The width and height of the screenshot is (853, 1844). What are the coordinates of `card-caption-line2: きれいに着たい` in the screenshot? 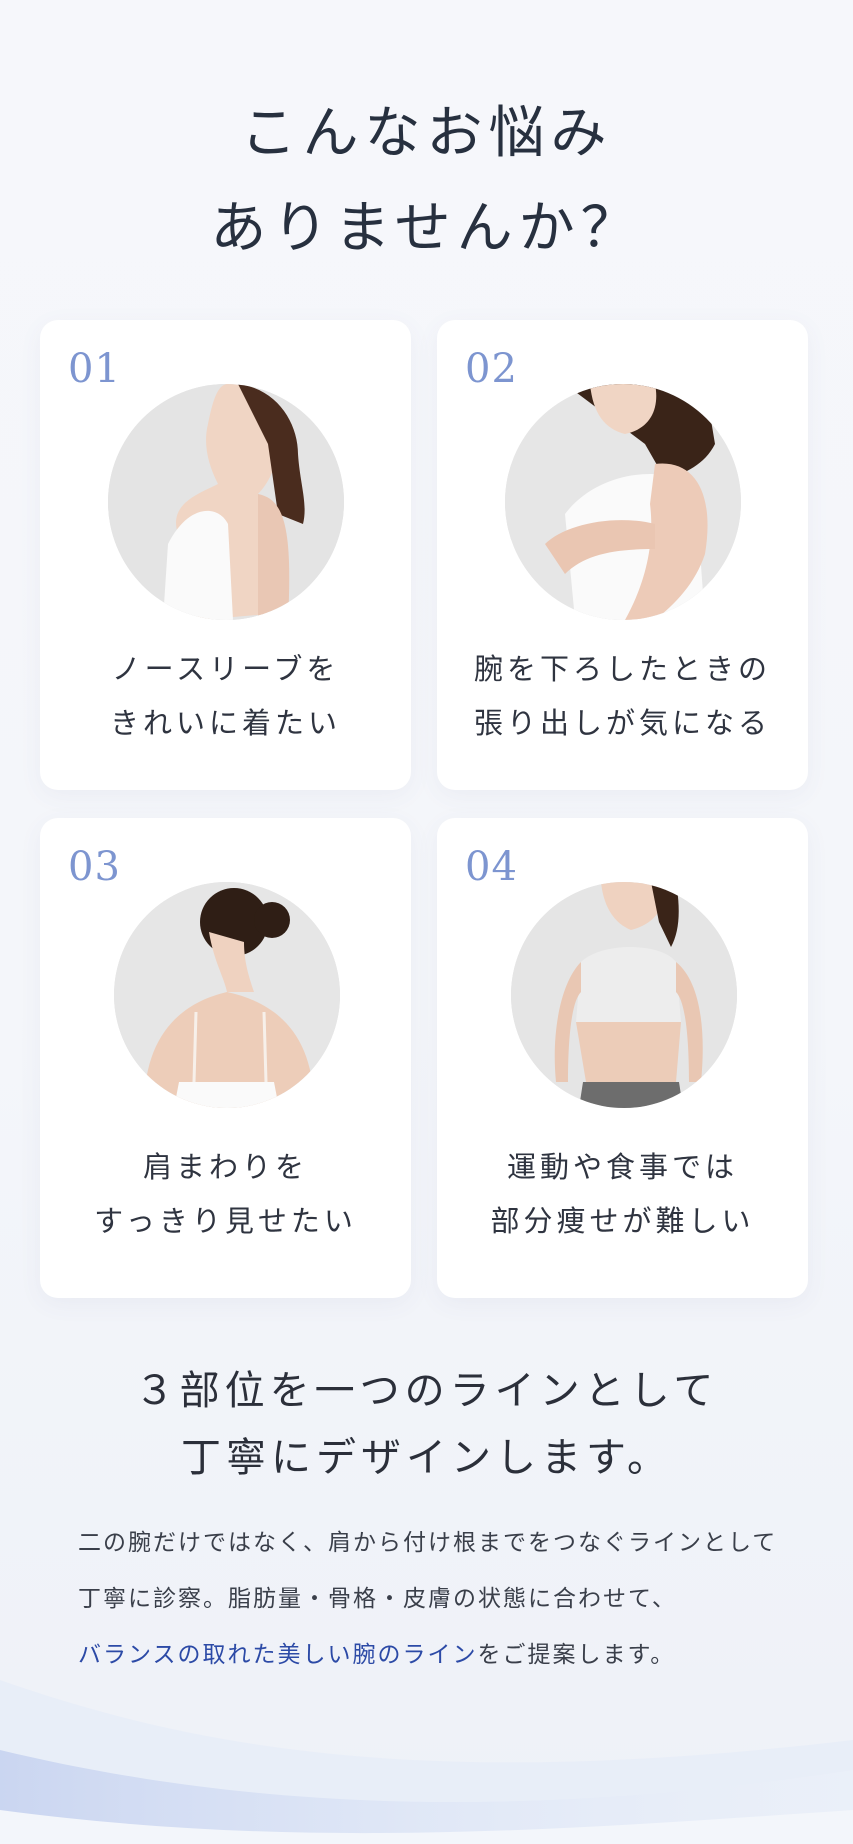 It's located at (225, 723).